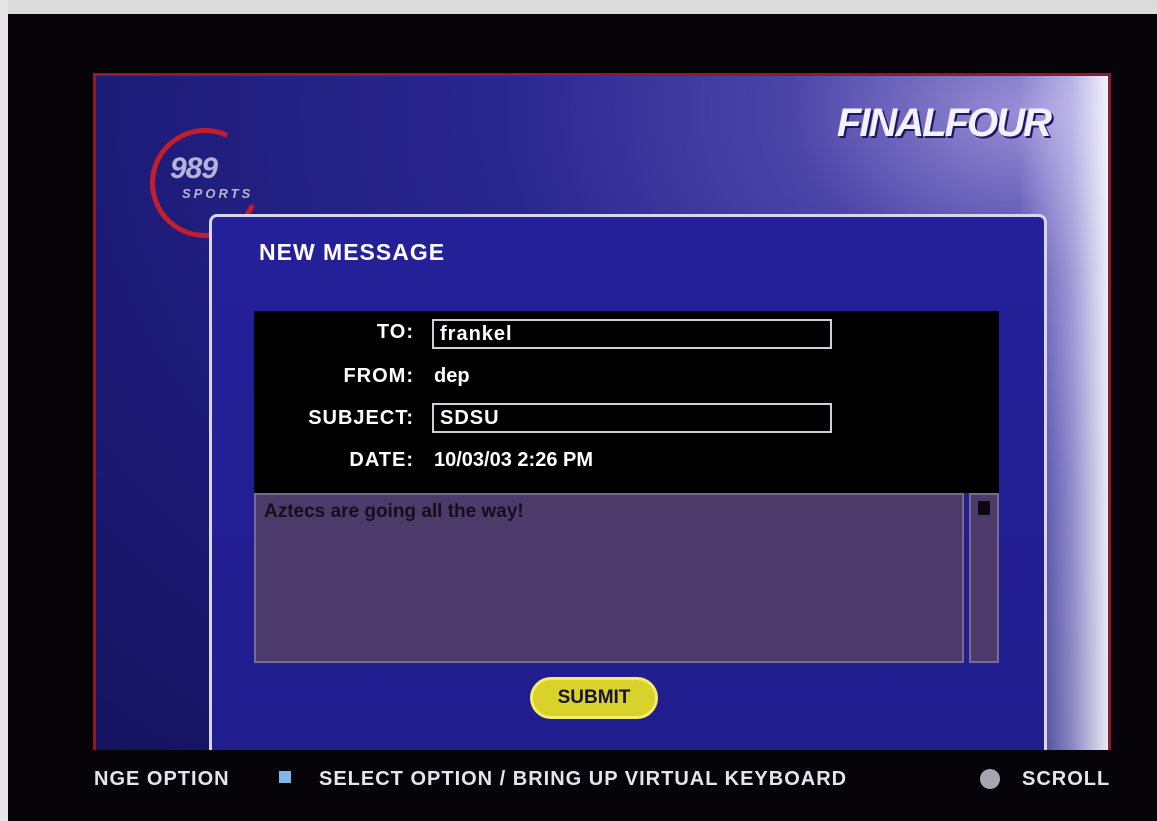  What do you see at coordinates (632, 334) in the screenshot?
I see `to-field: frankel` at bounding box center [632, 334].